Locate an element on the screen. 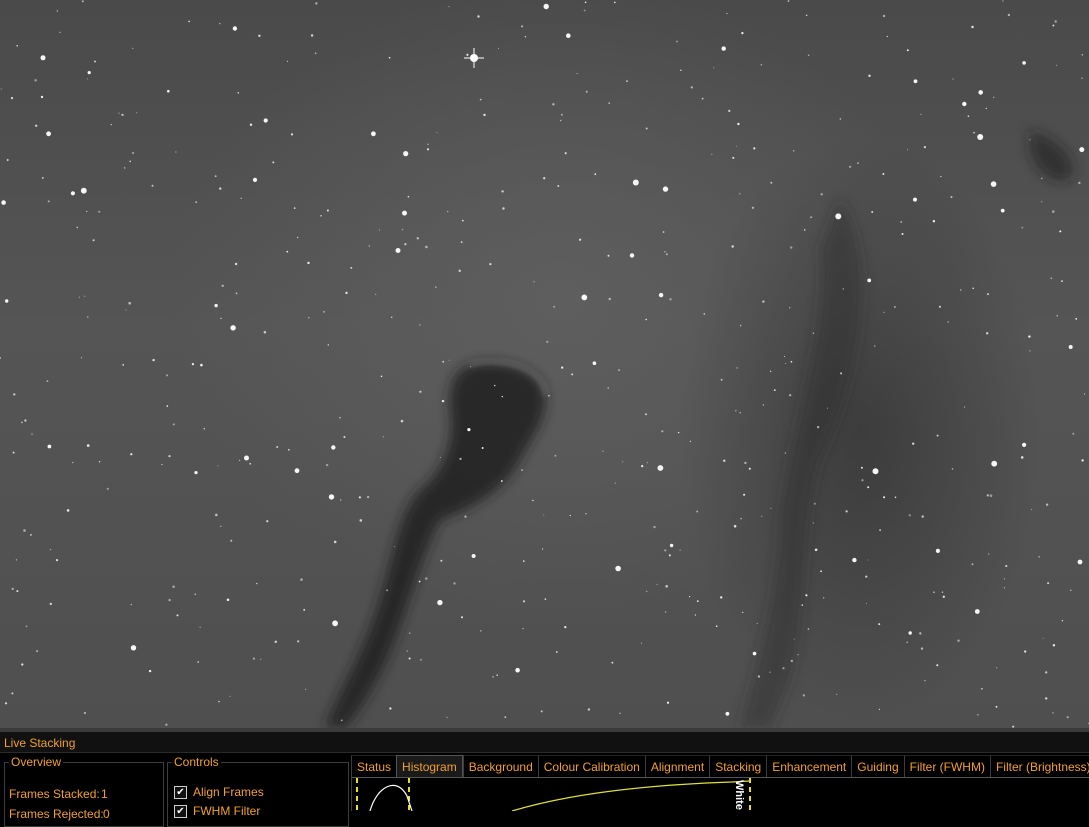 The width and height of the screenshot is (1089, 827). controls-legend: Controls is located at coordinates (196, 762).